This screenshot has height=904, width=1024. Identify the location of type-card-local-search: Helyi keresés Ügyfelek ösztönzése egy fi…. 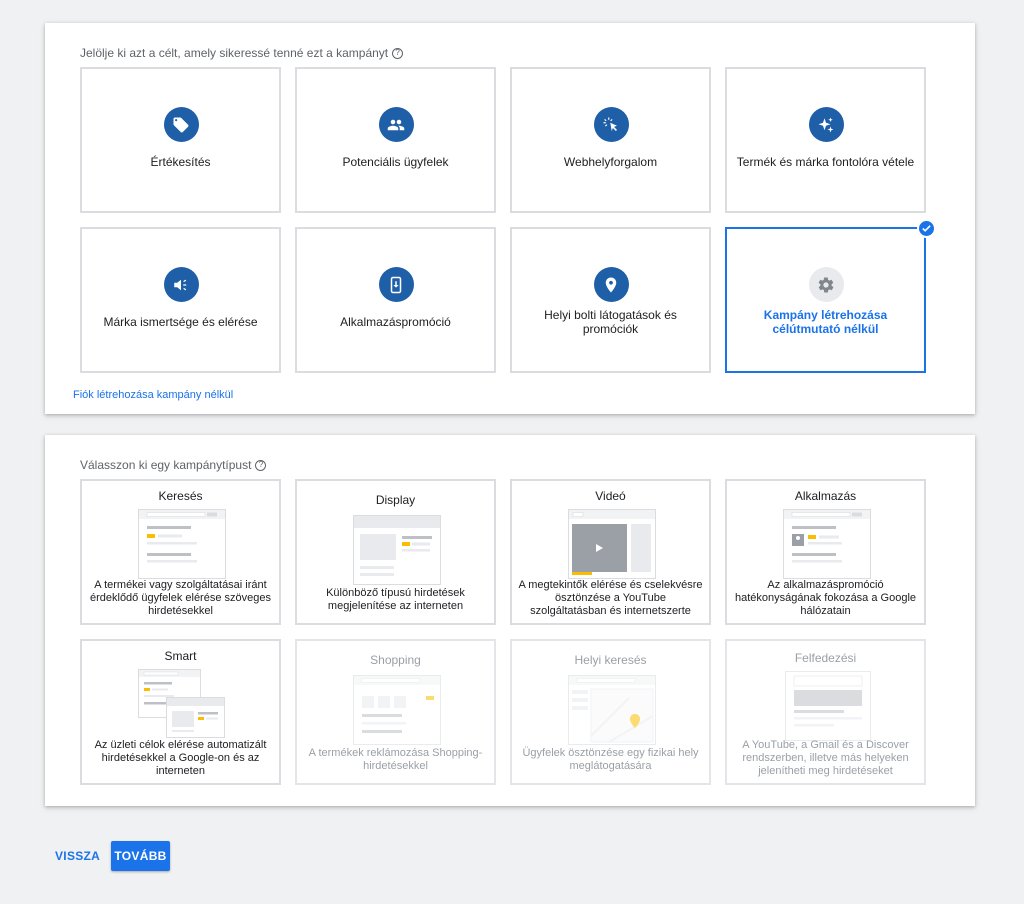
(610, 712).